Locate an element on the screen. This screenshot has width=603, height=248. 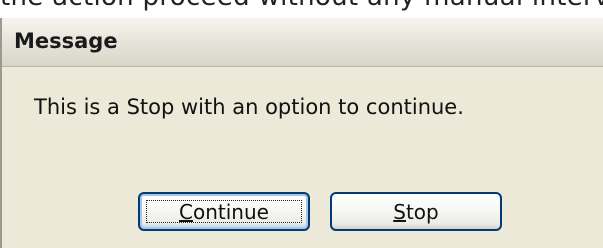
continue-button-label: Continue is located at coordinates (224, 212).